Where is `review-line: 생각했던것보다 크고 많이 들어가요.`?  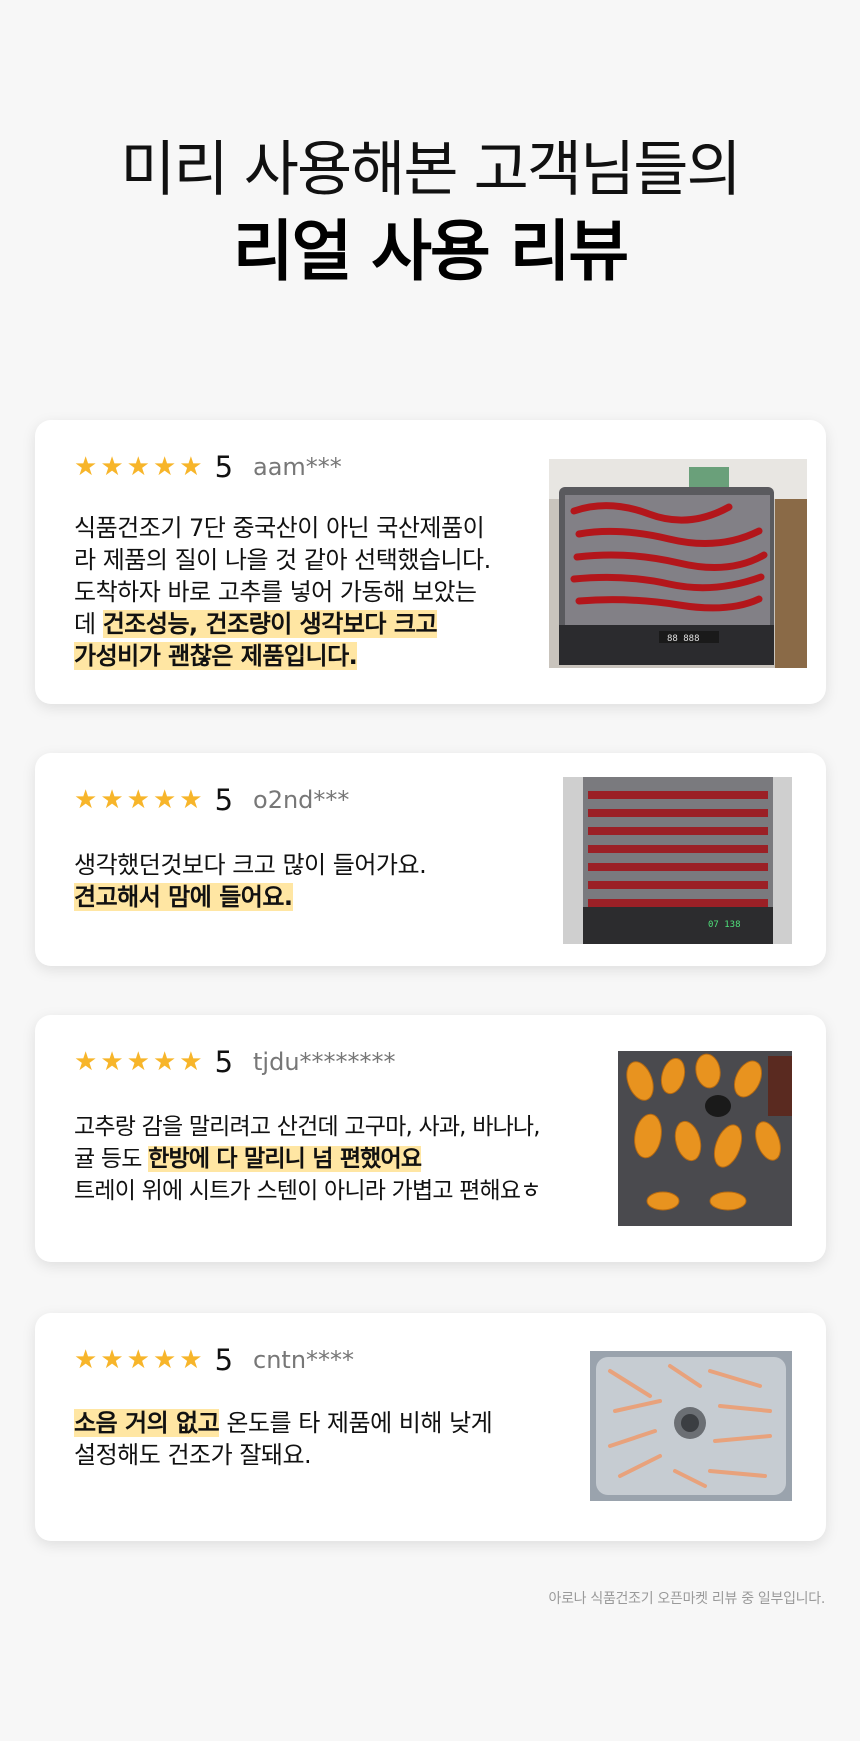
review-line: 생각했던것보다 크고 많이 들어가요. is located at coordinates (250, 865).